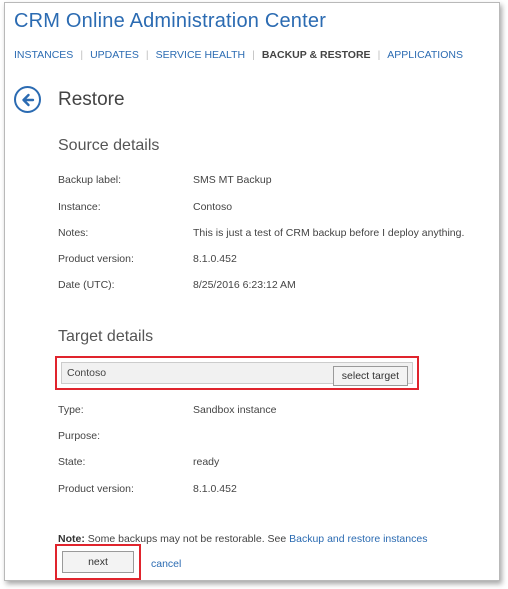  What do you see at coordinates (87, 373) in the screenshot?
I see `target-instance-value: Contoso` at bounding box center [87, 373].